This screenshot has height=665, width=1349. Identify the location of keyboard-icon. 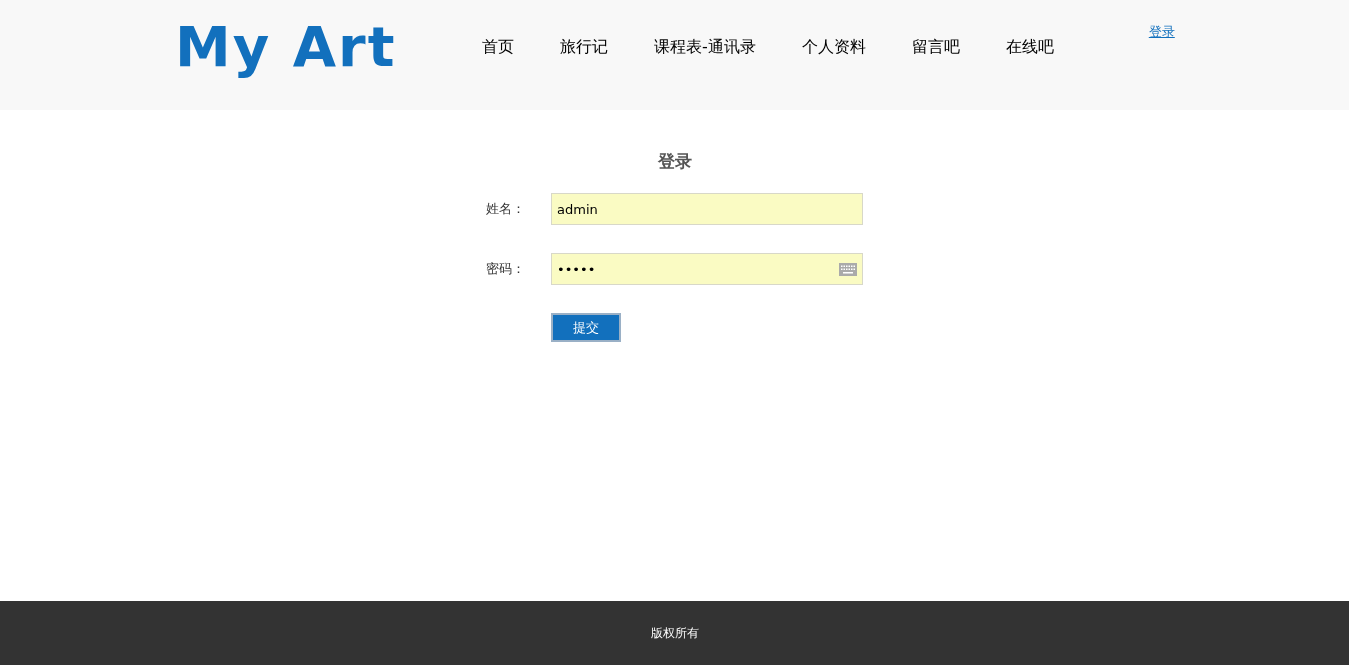
(848, 269).